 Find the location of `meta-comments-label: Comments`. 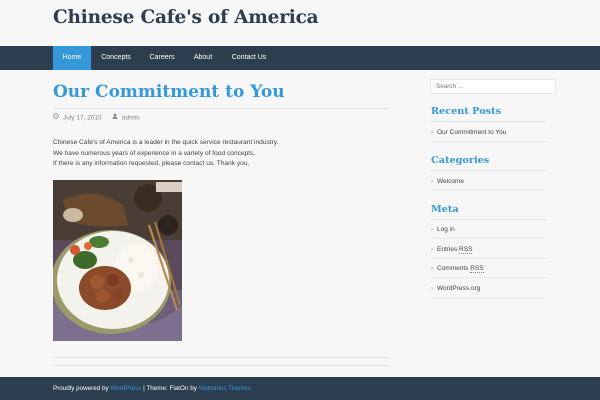

meta-comments-label: Comments is located at coordinates (454, 268).